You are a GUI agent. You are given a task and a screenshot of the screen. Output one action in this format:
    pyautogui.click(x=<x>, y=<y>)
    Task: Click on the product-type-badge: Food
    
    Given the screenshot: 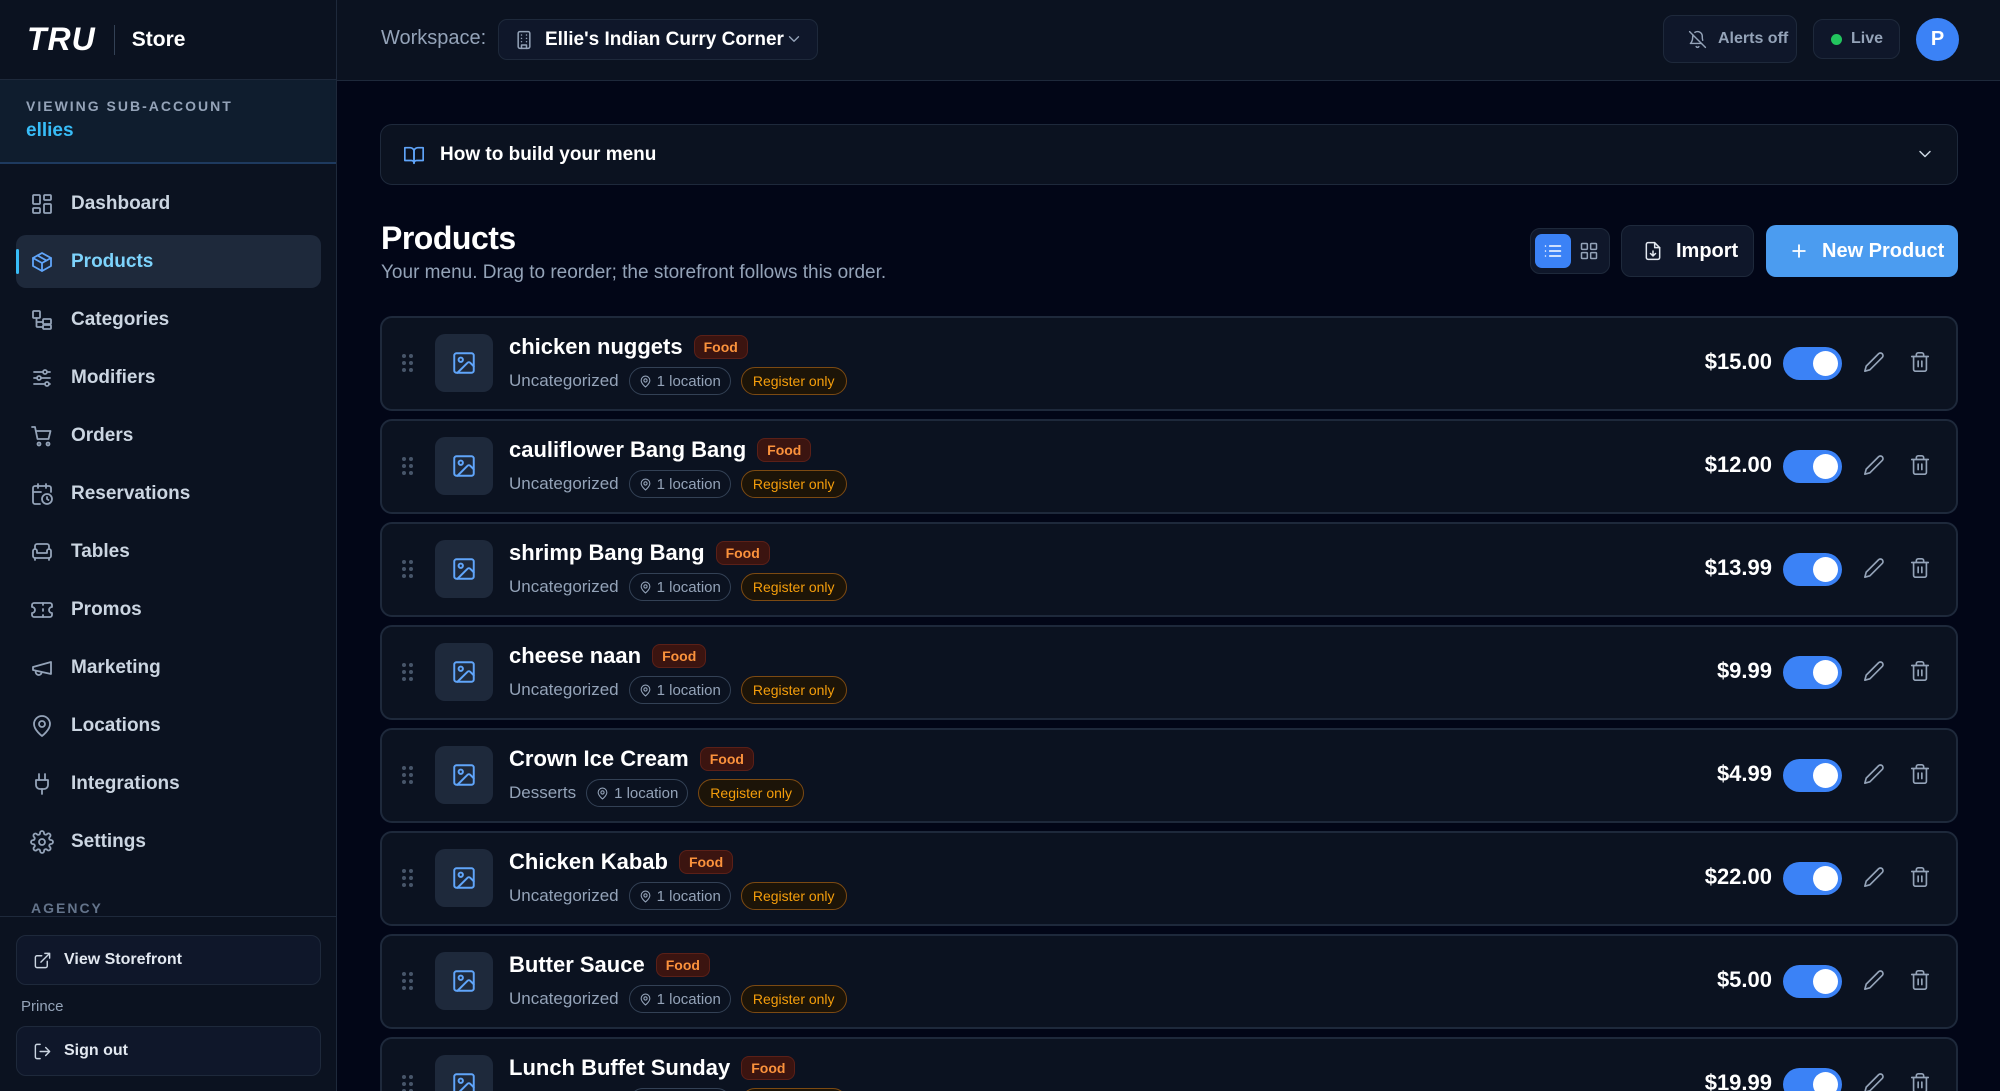 What is the action you would take?
    pyautogui.click(x=679, y=656)
    